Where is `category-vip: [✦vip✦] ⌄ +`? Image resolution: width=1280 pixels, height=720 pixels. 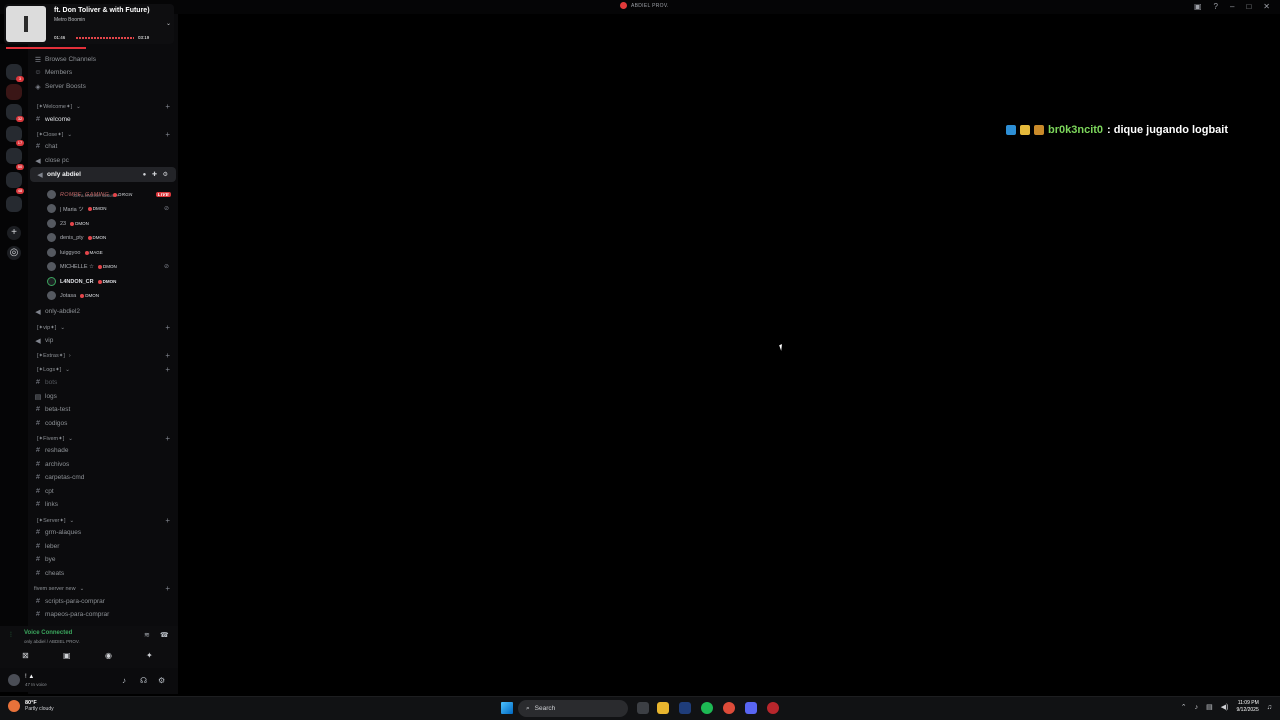 category-vip: [✦vip✦] ⌄ + is located at coordinates (103, 327).